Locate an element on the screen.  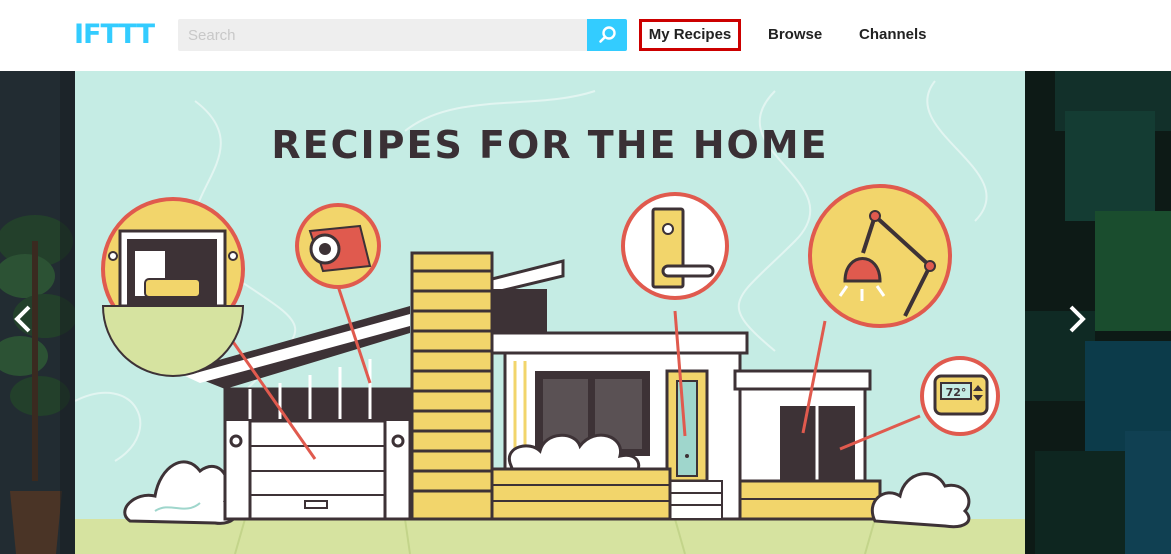
nav-my-recipes: My Recipes is located at coordinates (690, 35).